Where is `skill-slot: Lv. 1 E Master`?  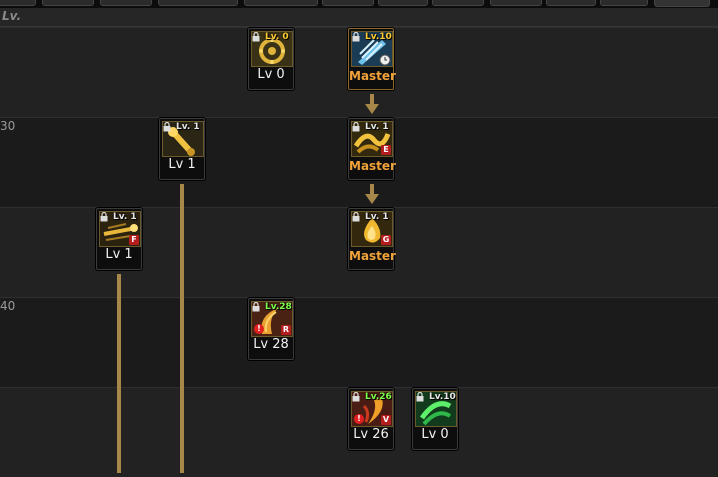 skill-slot: Lv. 1 E Master is located at coordinates (372, 149).